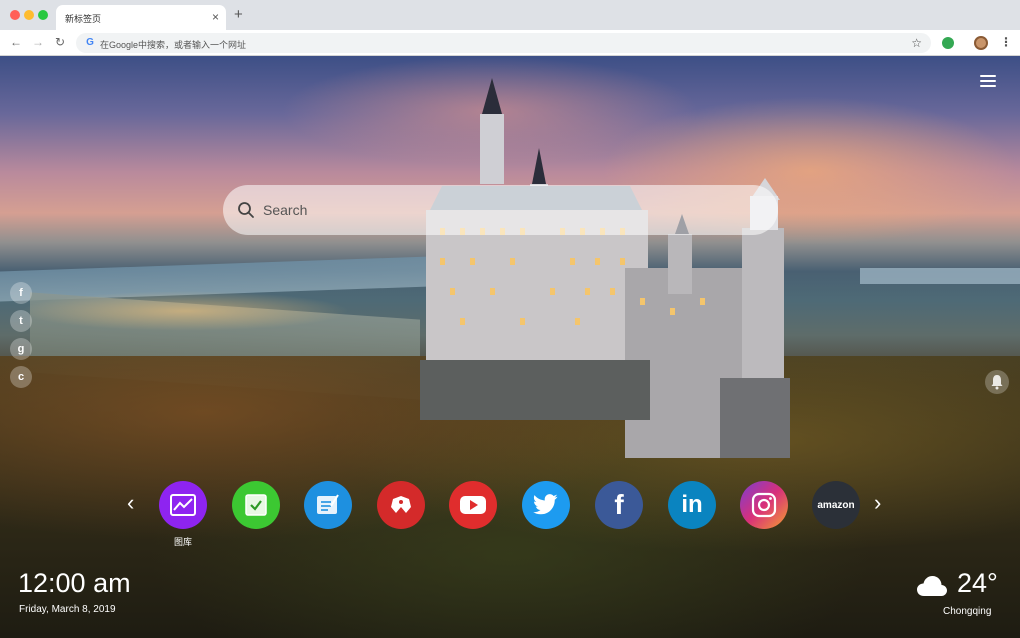 The width and height of the screenshot is (1020, 638). I want to click on tab-close-icon: ×, so click(215, 17).